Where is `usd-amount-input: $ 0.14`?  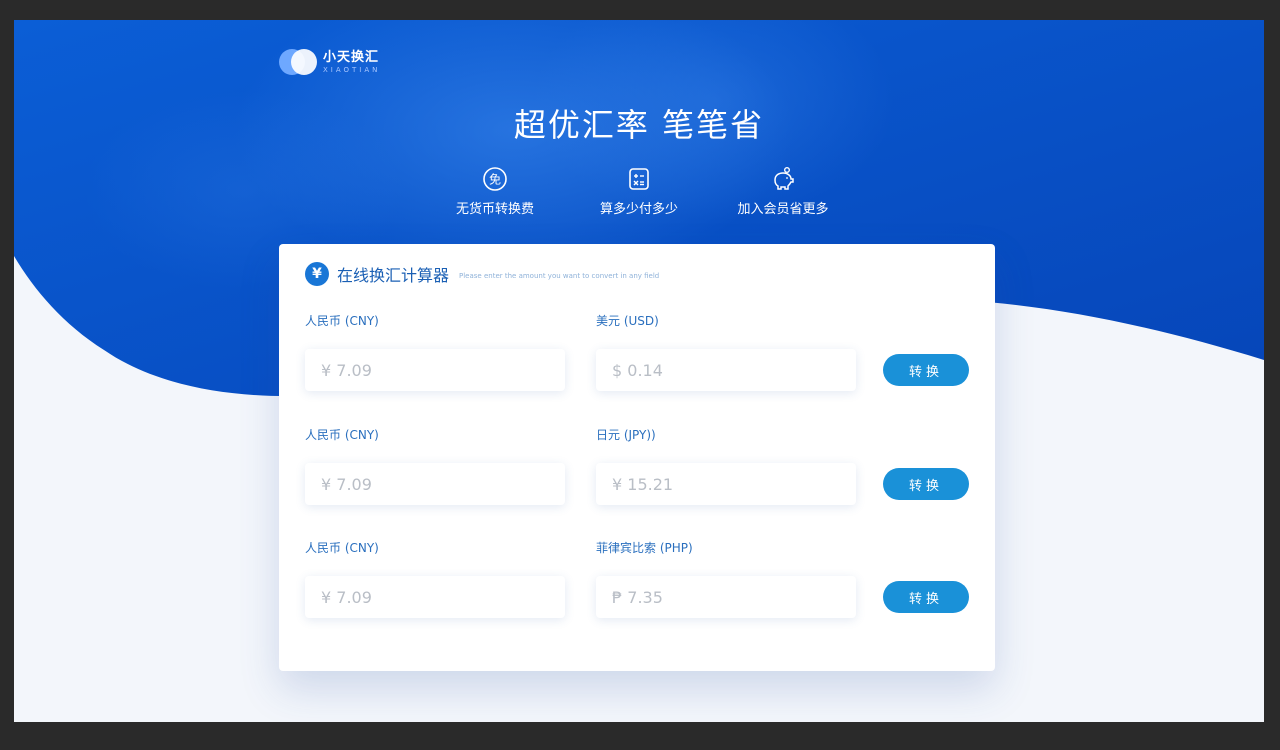
usd-amount-input: $ 0.14 is located at coordinates (726, 370).